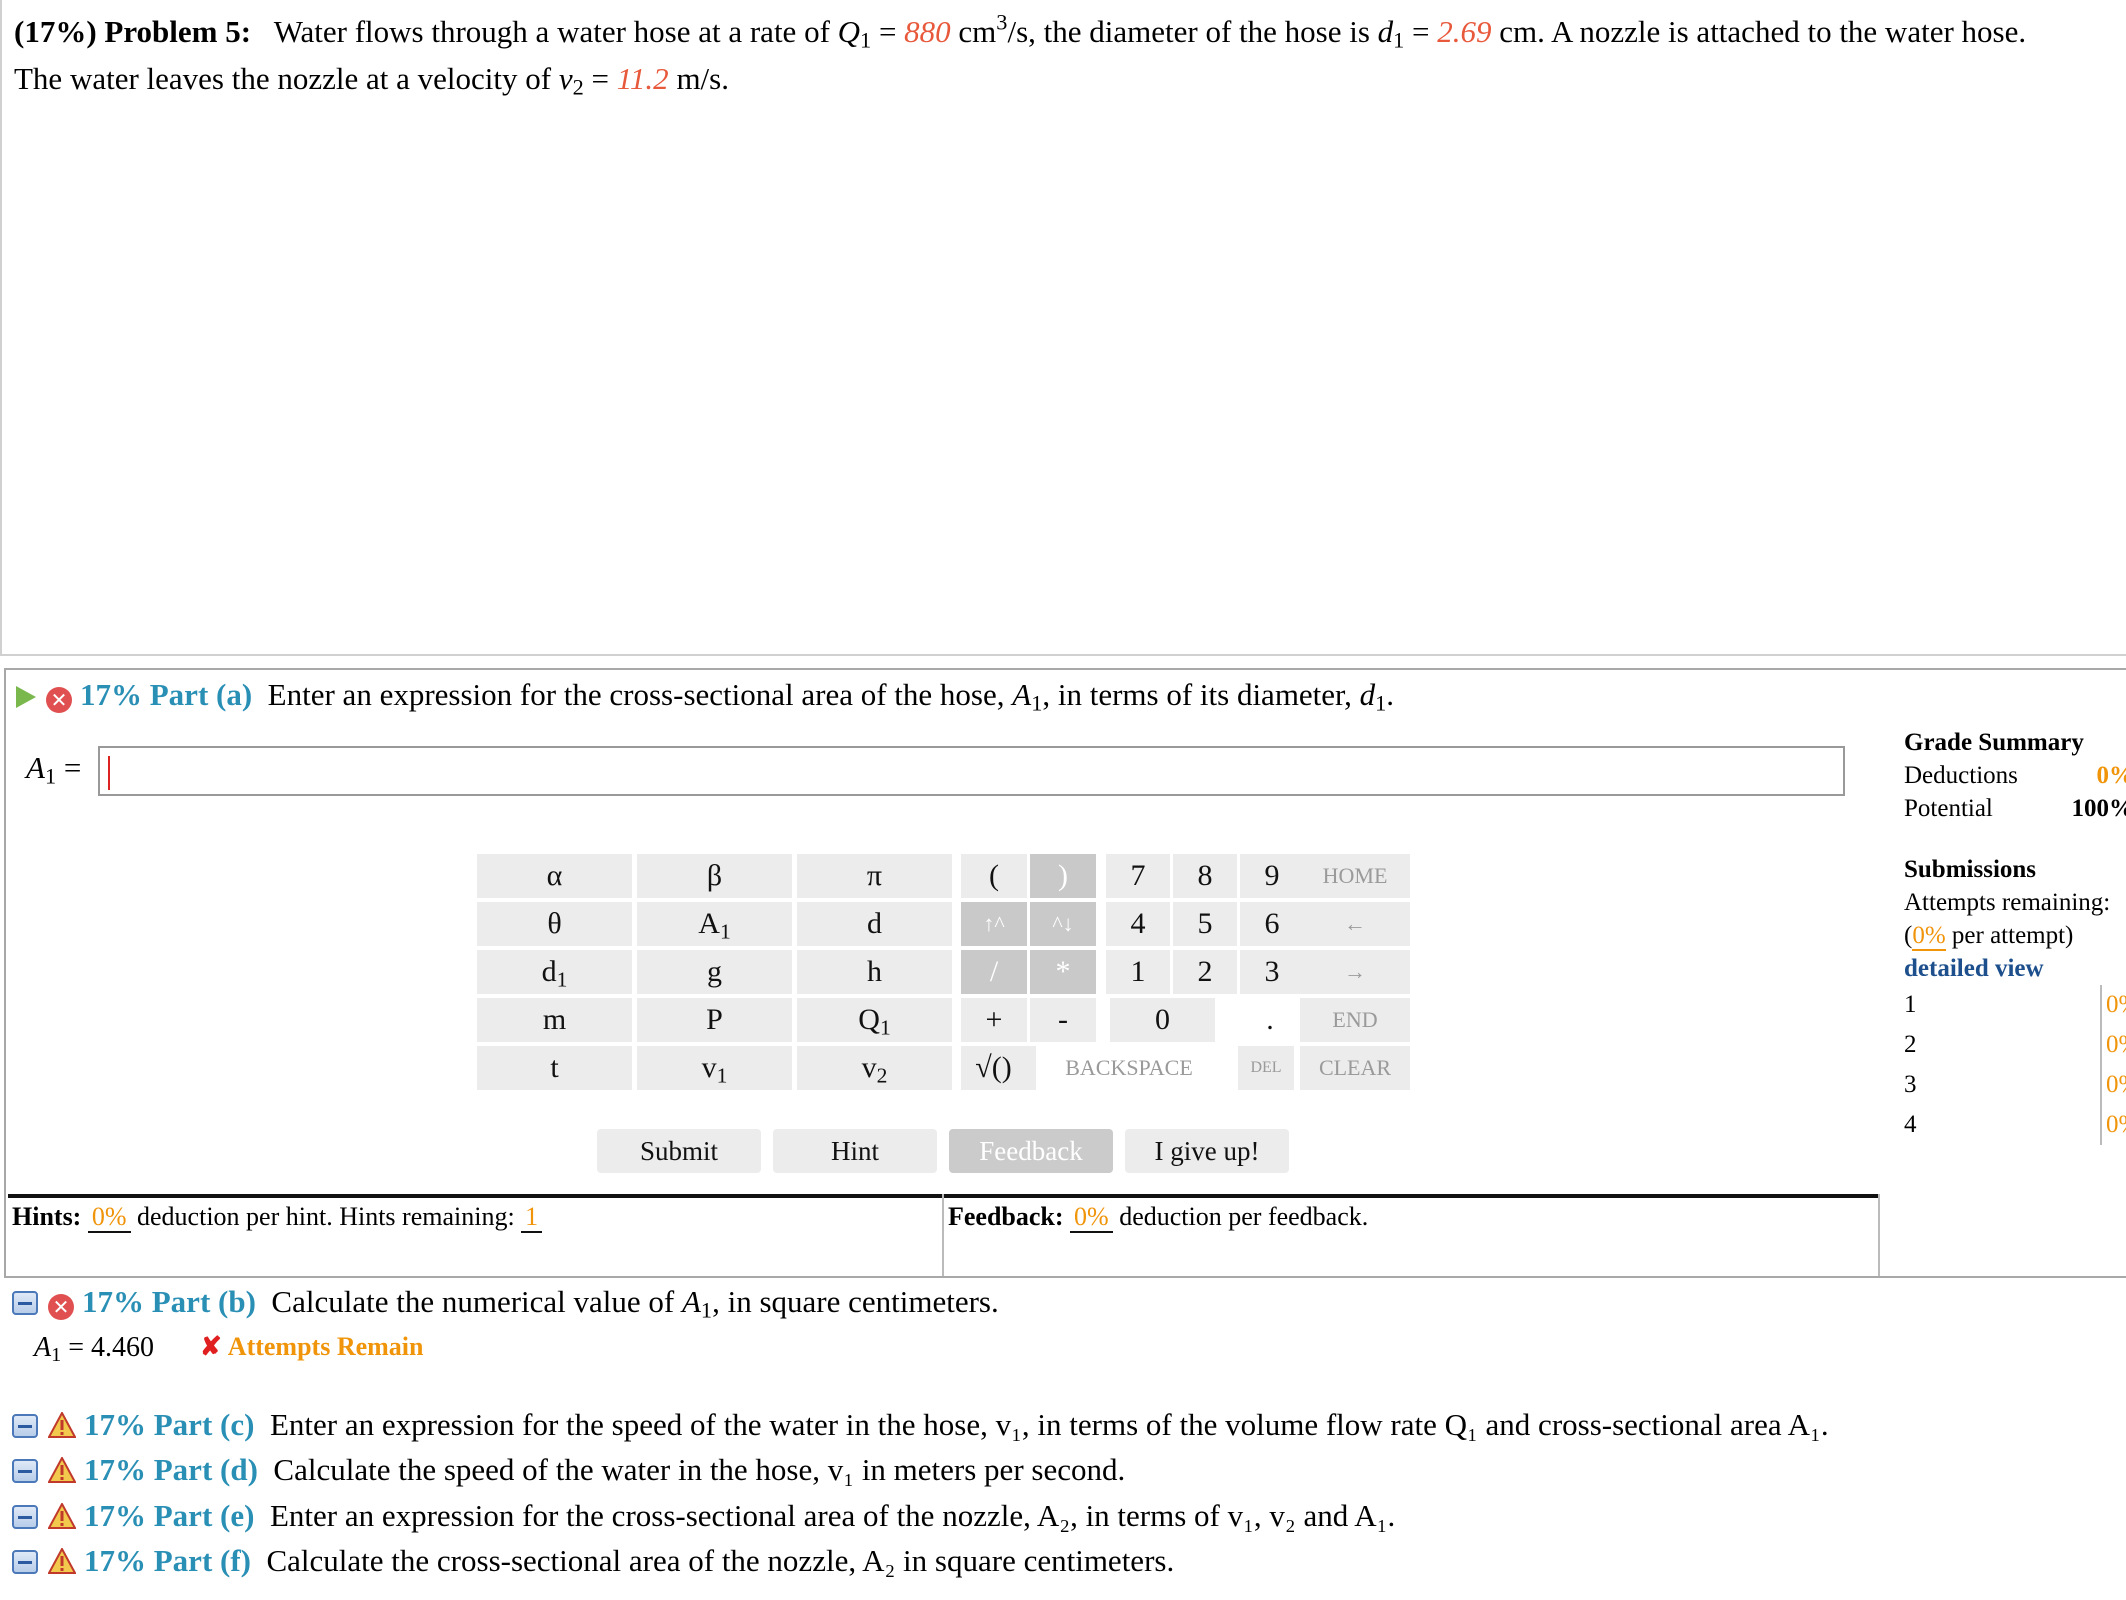 The width and height of the screenshot is (2126, 1600). I want to click on key-v2: v2, so click(874, 1068).